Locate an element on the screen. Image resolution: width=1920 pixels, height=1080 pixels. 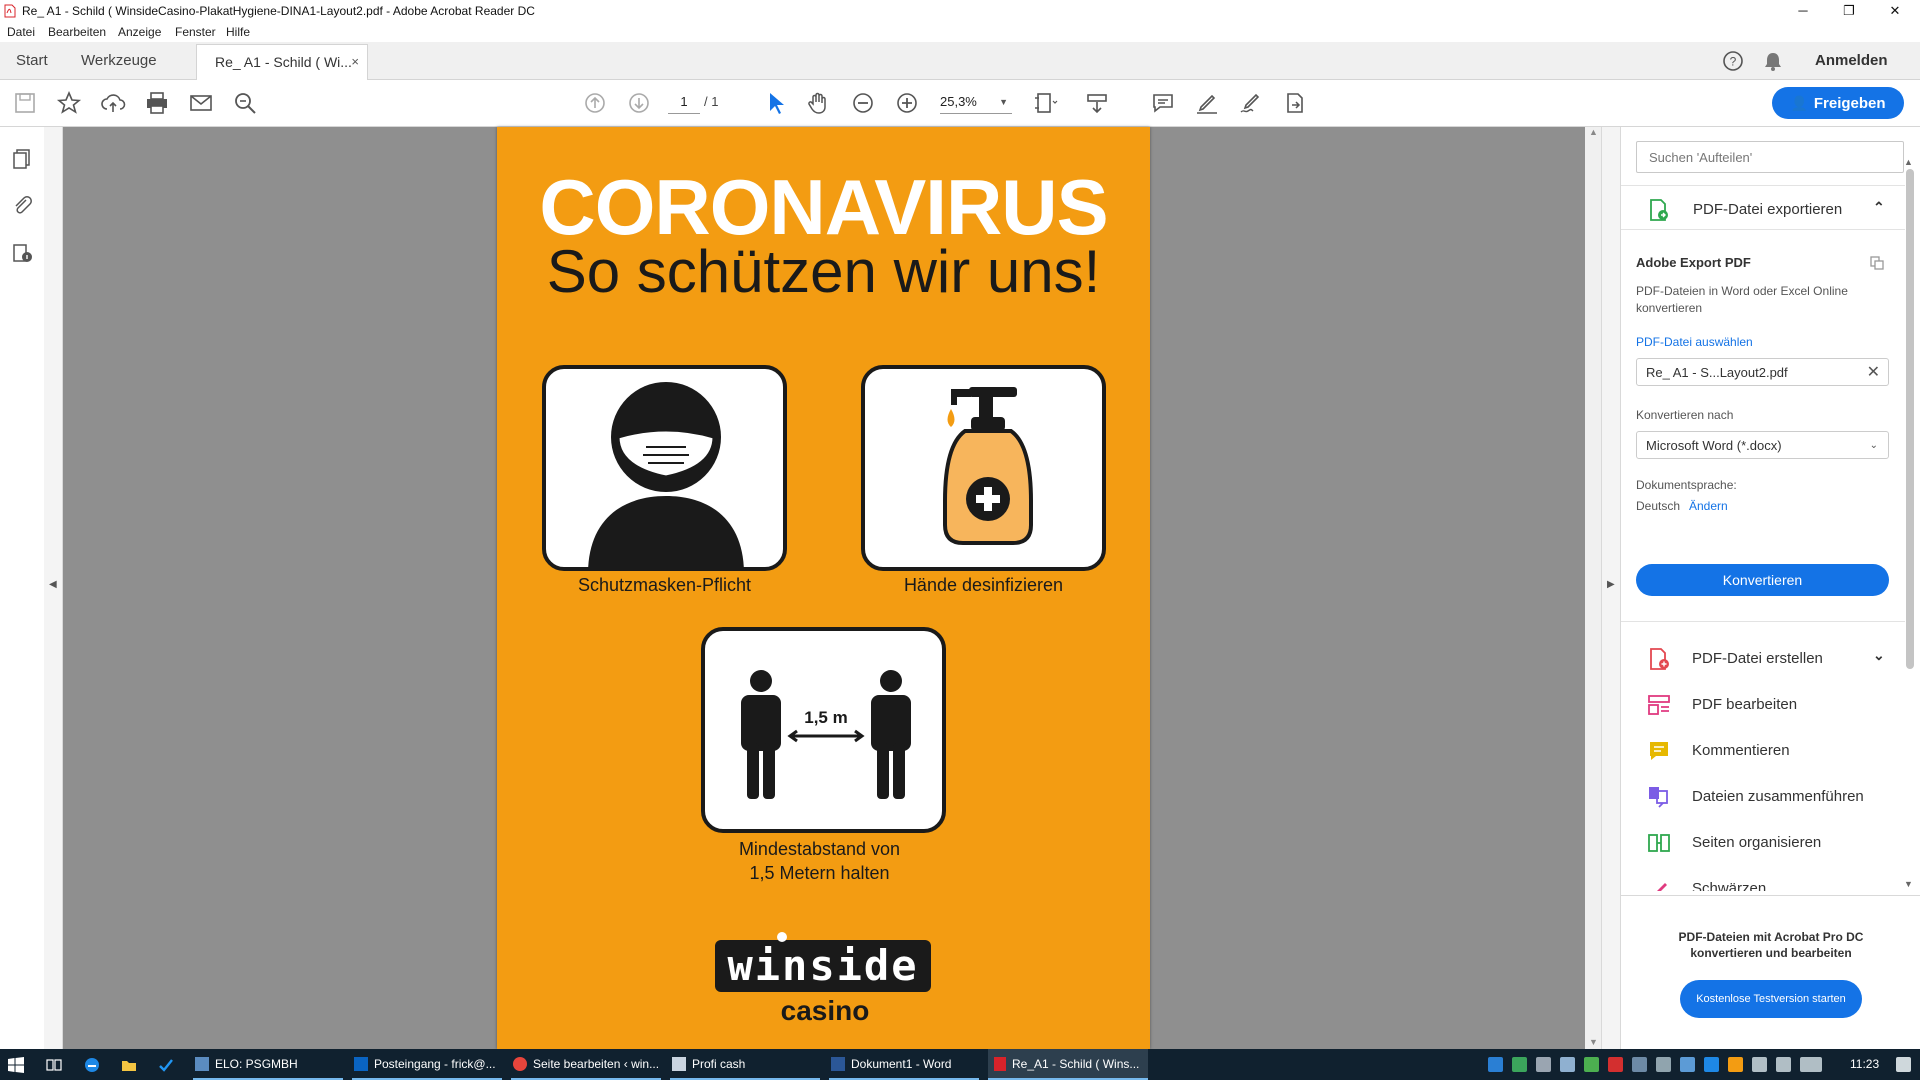
pane-scroll-up-icon: ▲ is located at coordinates (1908, 162).